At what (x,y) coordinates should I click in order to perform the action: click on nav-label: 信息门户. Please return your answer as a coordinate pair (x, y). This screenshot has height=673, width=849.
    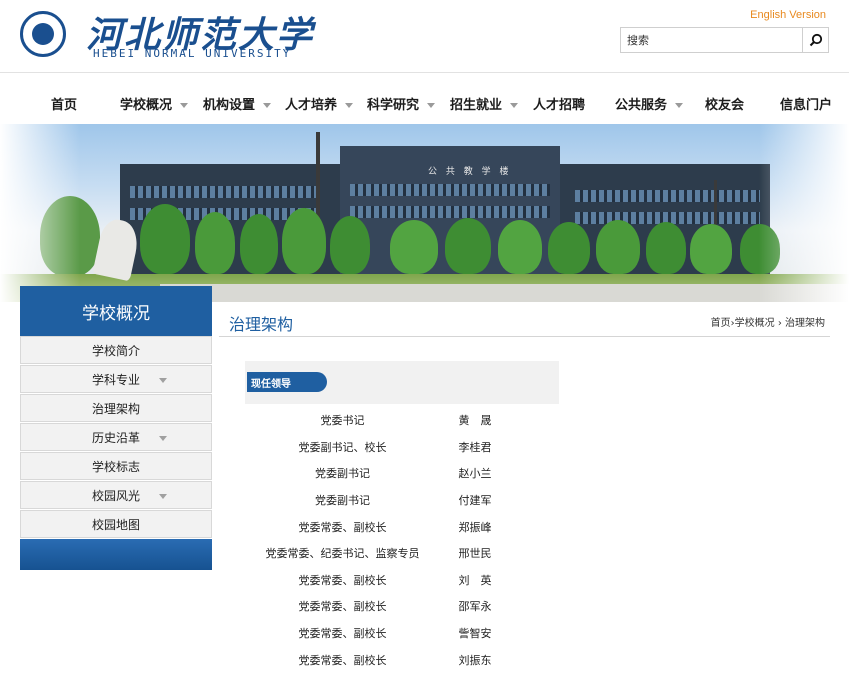
    Looking at the image, I should click on (806, 105).